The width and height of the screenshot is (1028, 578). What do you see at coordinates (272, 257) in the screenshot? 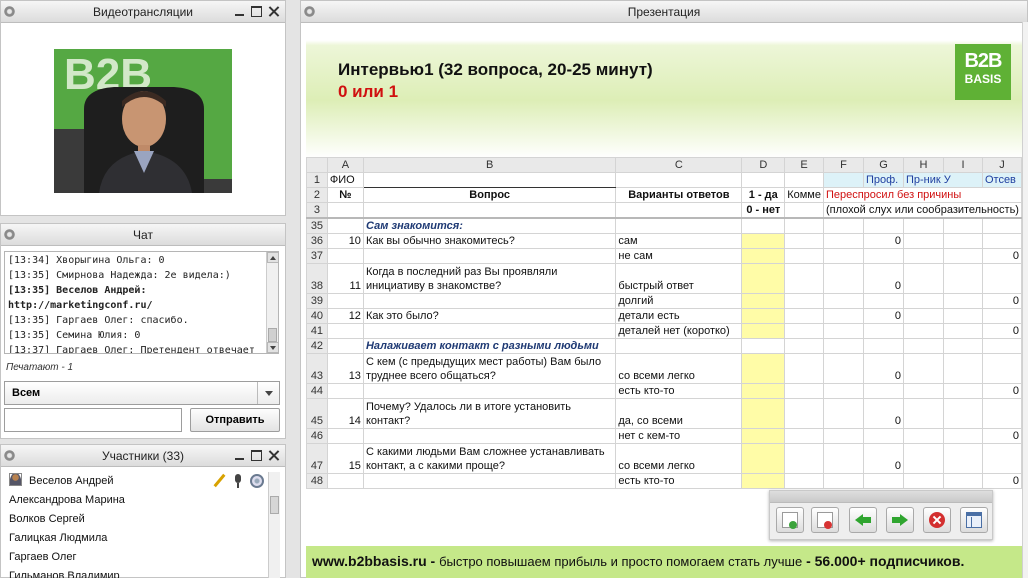
I see `scroll-up-icon` at bounding box center [272, 257].